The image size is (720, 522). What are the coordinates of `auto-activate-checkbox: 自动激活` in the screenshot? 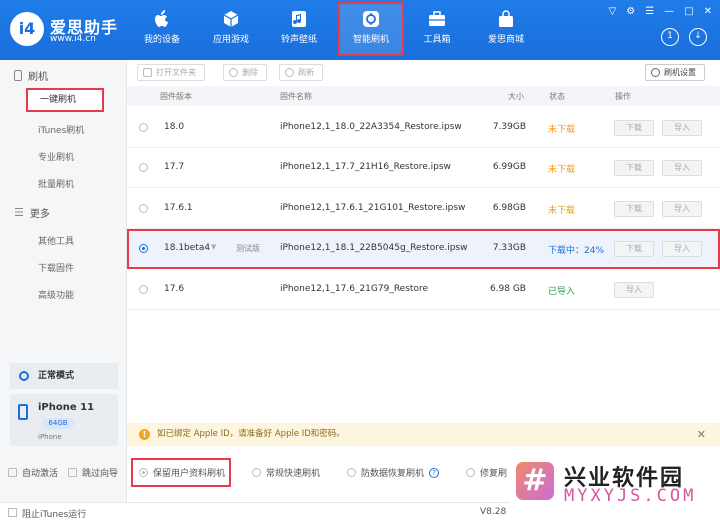 It's located at (33, 472).